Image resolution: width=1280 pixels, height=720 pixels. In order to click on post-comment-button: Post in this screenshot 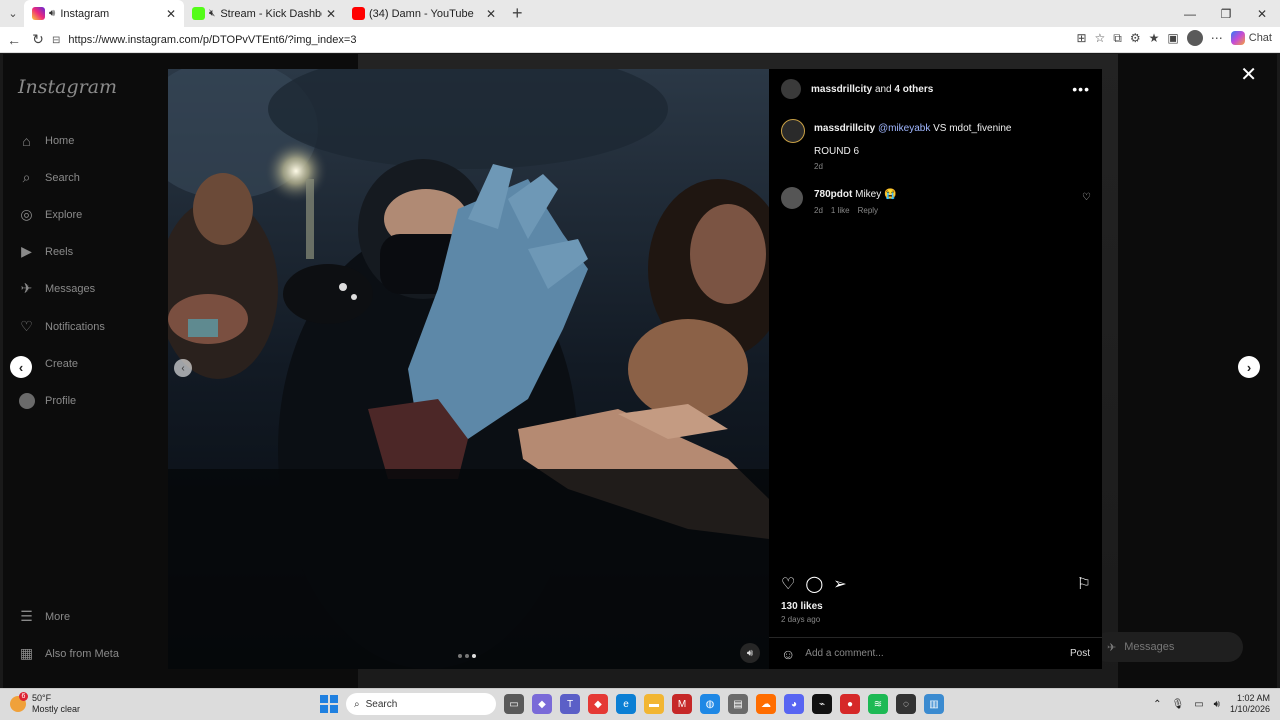, I will do `click(1080, 653)`.